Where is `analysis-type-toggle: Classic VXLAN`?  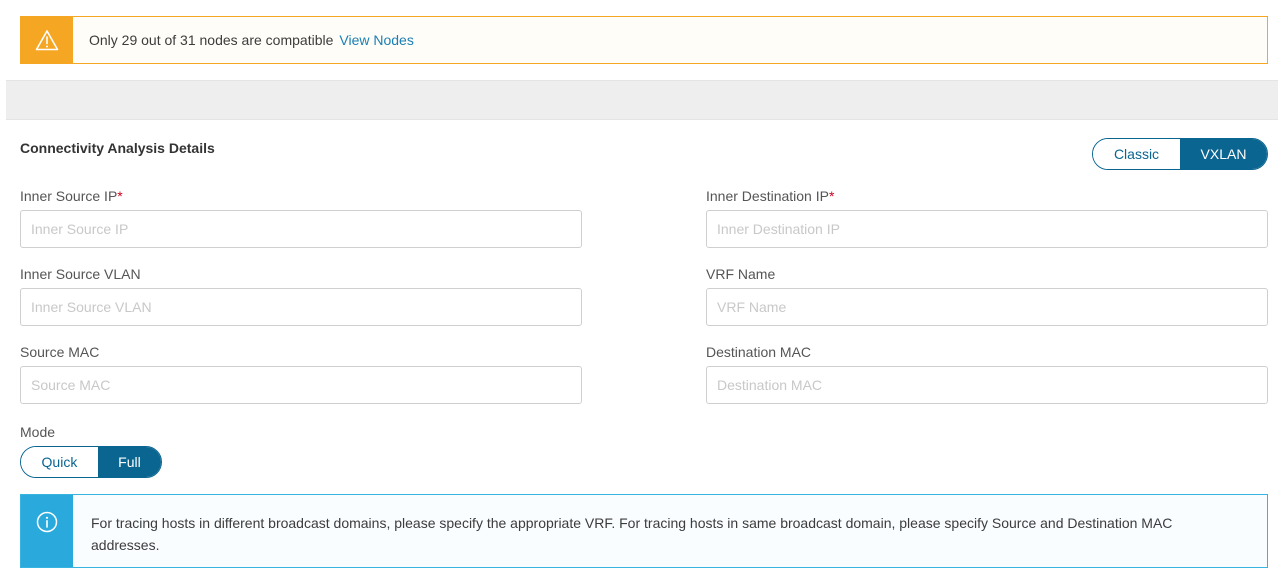 analysis-type-toggle: Classic VXLAN is located at coordinates (1180, 154).